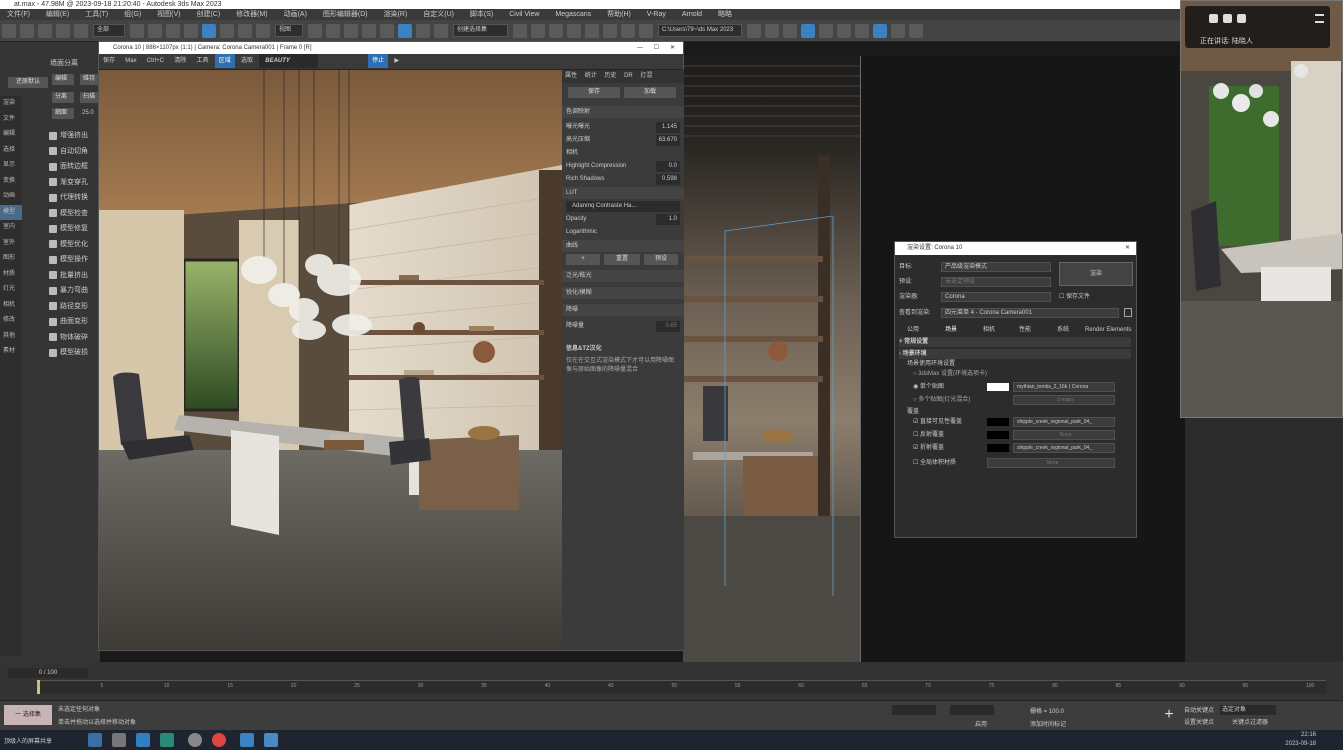 Image resolution: width=1343 pixels, height=750 pixels. Describe the element at coordinates (63, 79) in the screenshot. I see `sub-button-edit: 编辑` at that location.